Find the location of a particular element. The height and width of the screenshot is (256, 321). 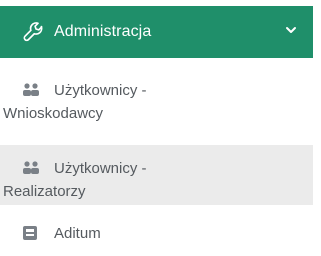

menu-item-label-line2: Realizatorzy is located at coordinates (44, 191).